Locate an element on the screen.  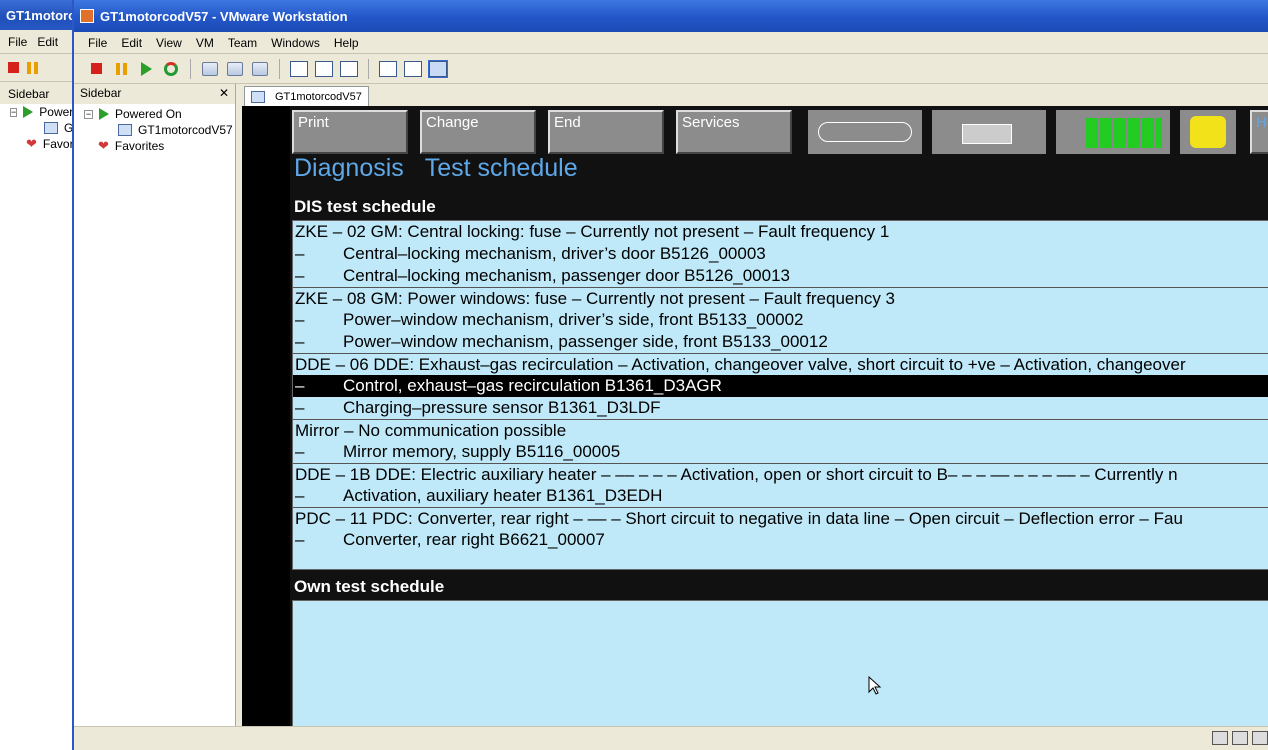
mouse-cursor-icon is located at coordinates (875, 685).